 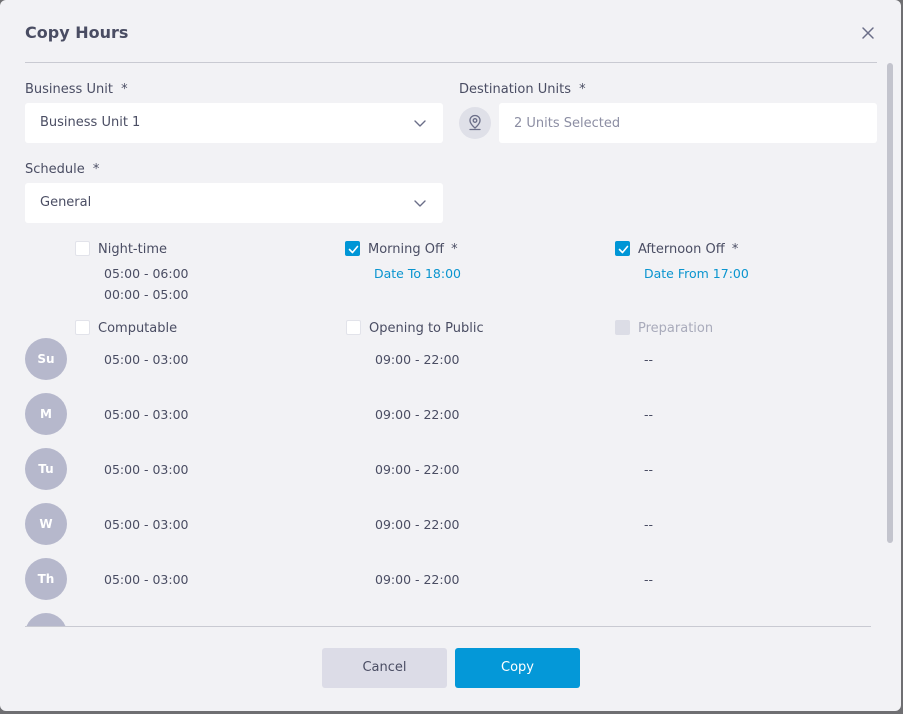 What do you see at coordinates (475, 123) in the screenshot?
I see `location-pin-icon` at bounding box center [475, 123].